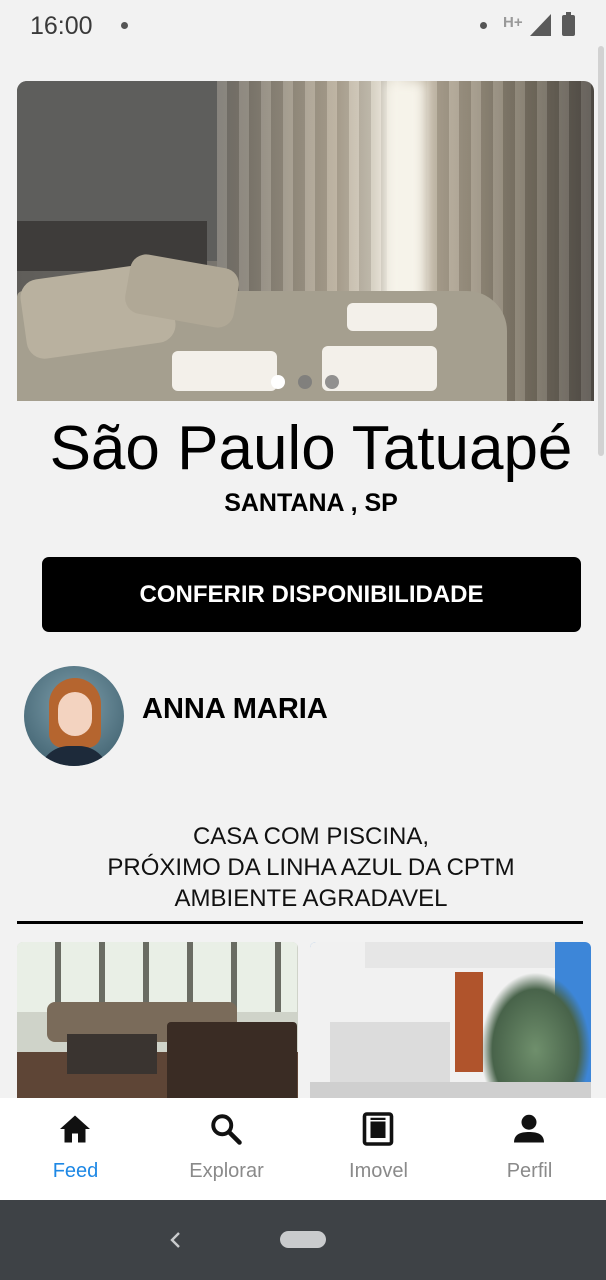 Image resolution: width=606 pixels, height=1280 pixels. I want to click on description-line: CASA COM PISCINA,, so click(311, 836).